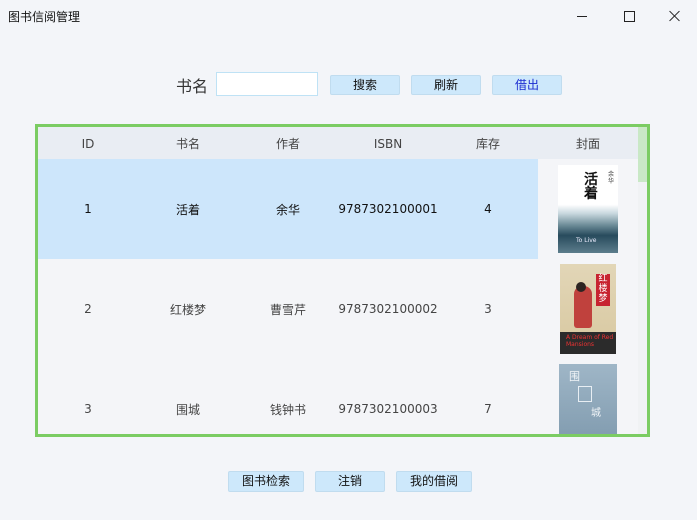 Image resolution: width=697 pixels, height=520 pixels. What do you see at coordinates (88, 409) in the screenshot?
I see `cell-id: 3` at bounding box center [88, 409].